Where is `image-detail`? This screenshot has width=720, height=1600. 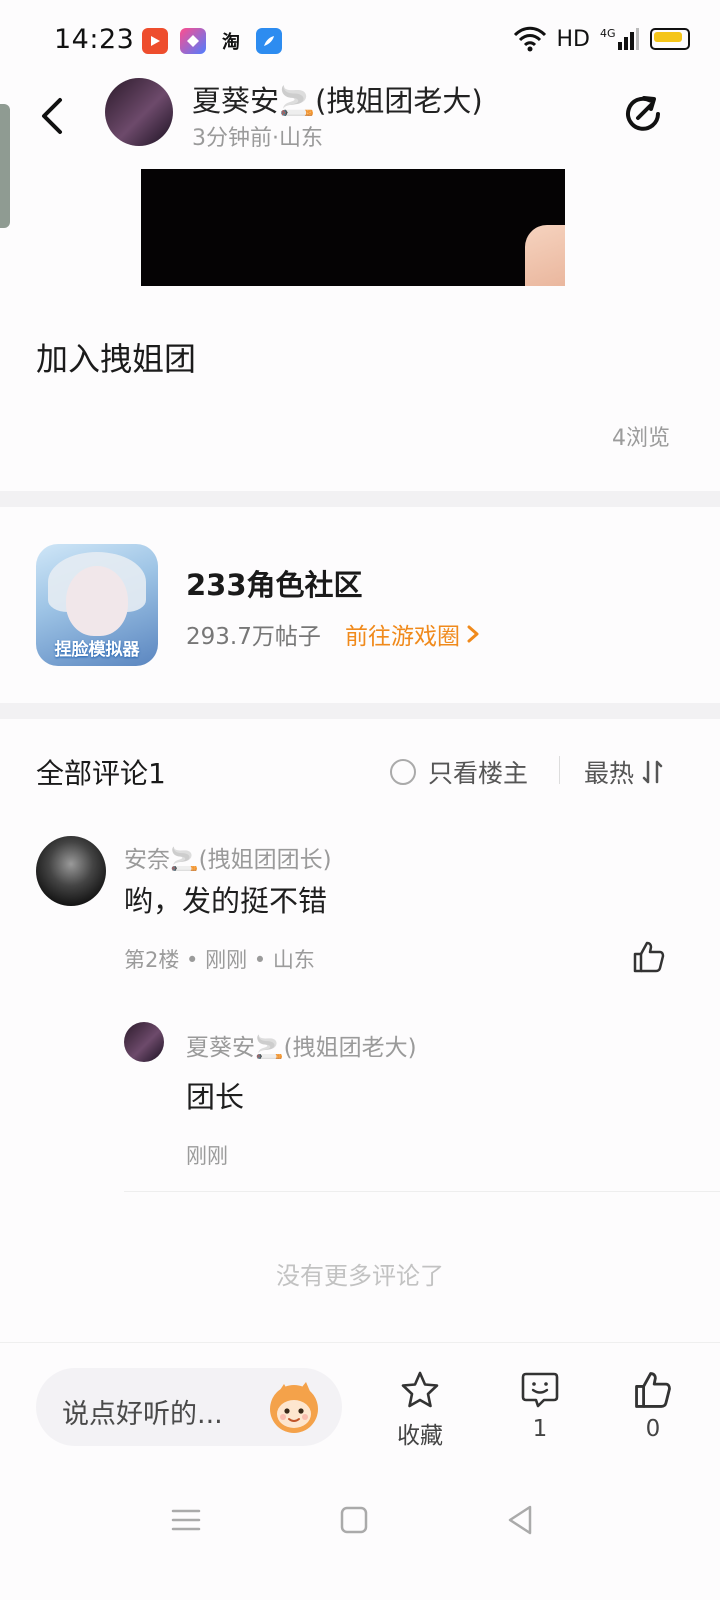 image-detail is located at coordinates (545, 255).